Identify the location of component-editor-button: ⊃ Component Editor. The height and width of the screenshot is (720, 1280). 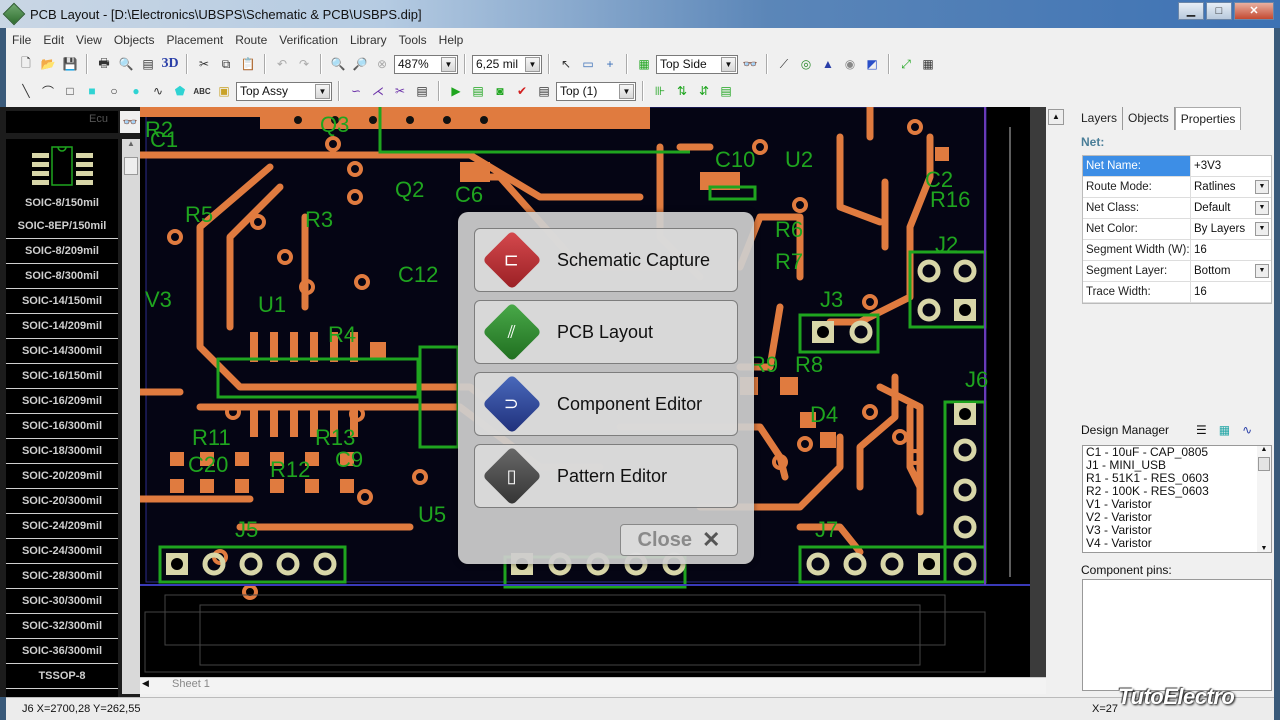
(606, 404).